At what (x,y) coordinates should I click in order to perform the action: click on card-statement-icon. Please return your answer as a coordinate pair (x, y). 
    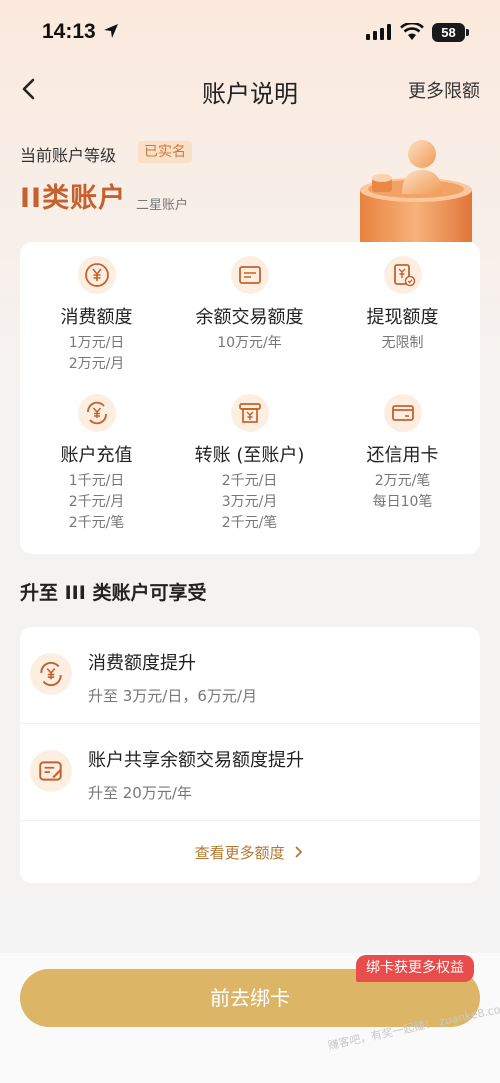
    Looking at the image, I should click on (249, 275).